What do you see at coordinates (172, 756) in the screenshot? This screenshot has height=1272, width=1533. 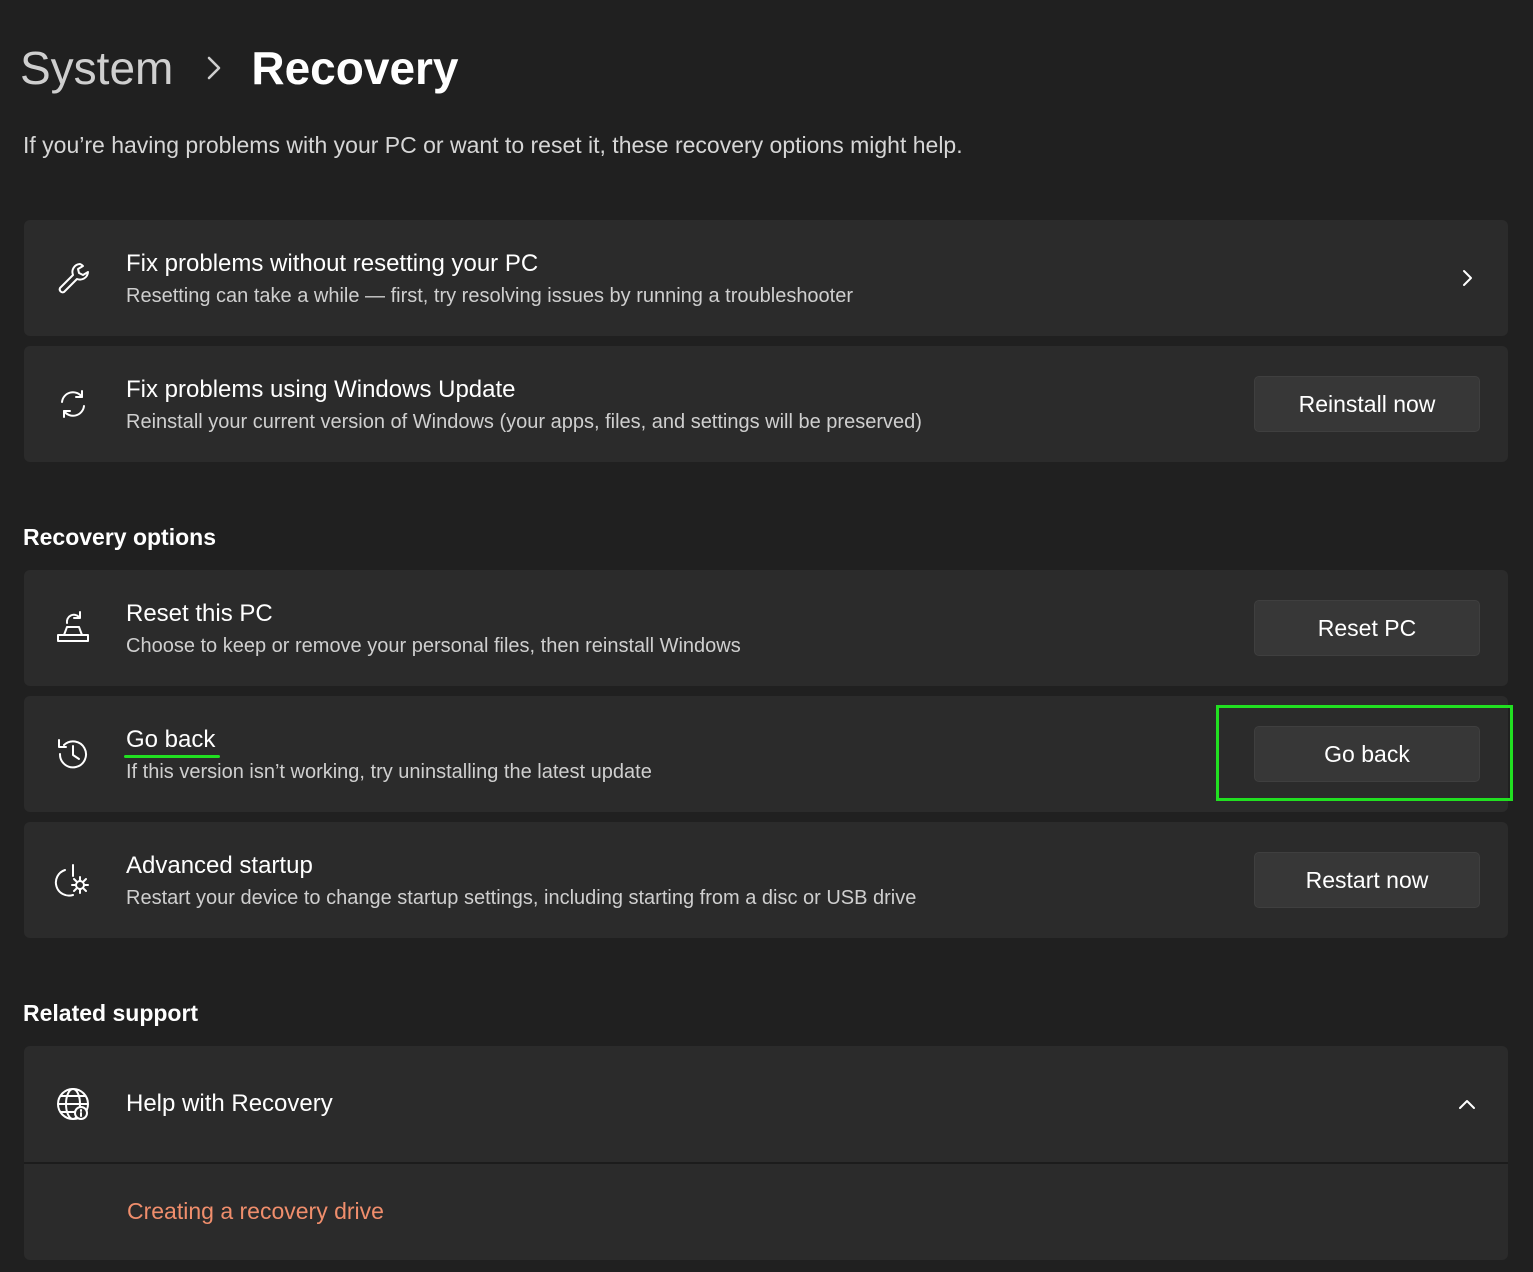 I see `go-back-title-underline` at bounding box center [172, 756].